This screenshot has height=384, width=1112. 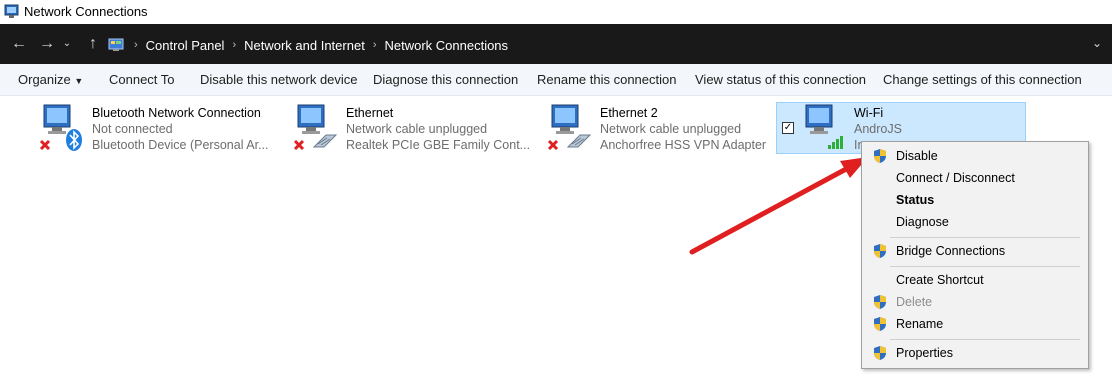 I want to click on menu-item-connect-disconnect: Connect / Disconnect, so click(x=975, y=178).